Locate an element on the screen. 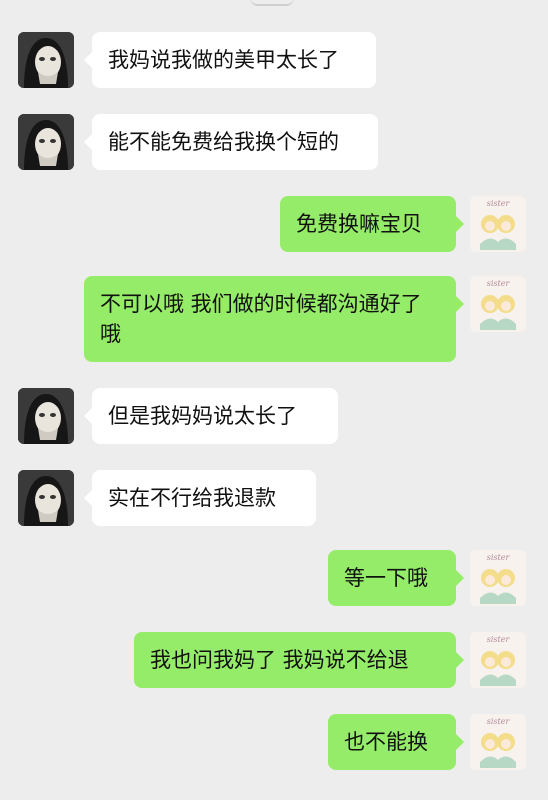 The width and height of the screenshot is (548, 800). message-bubble-outgoing: 免费换嘛宝贝 is located at coordinates (372, 224).